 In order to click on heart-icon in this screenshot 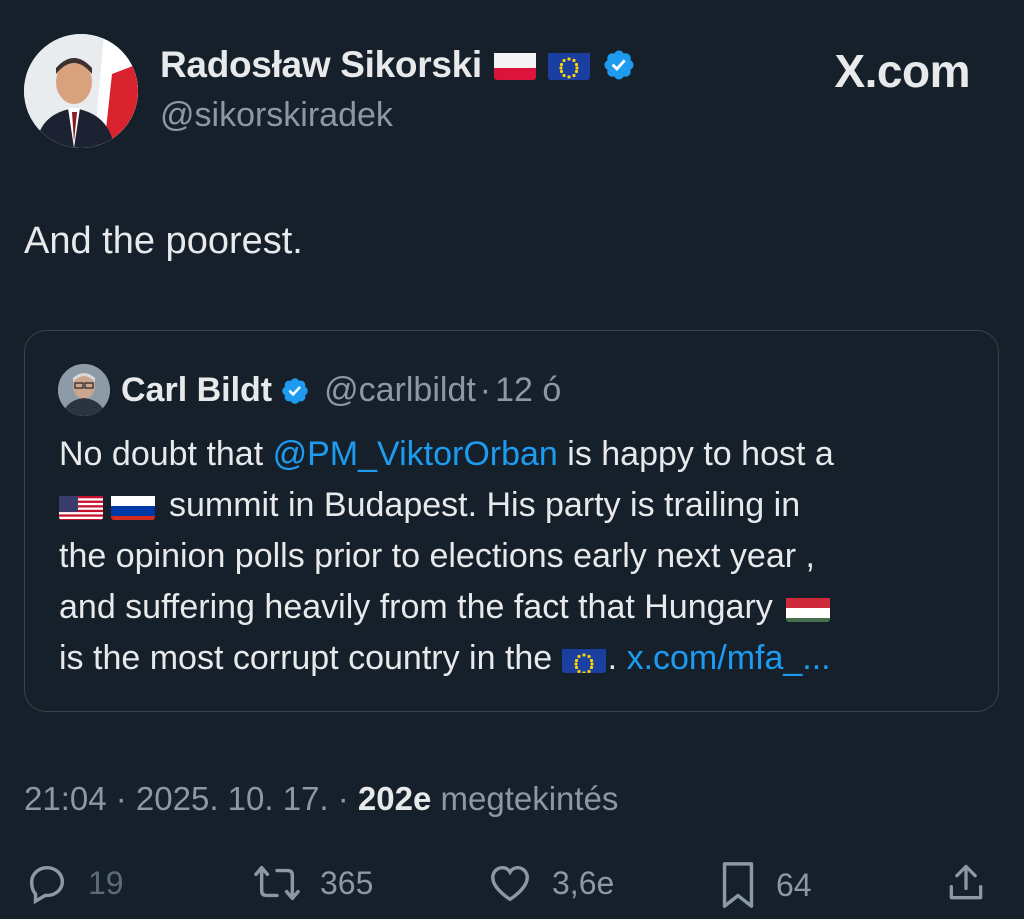, I will do `click(510, 883)`.